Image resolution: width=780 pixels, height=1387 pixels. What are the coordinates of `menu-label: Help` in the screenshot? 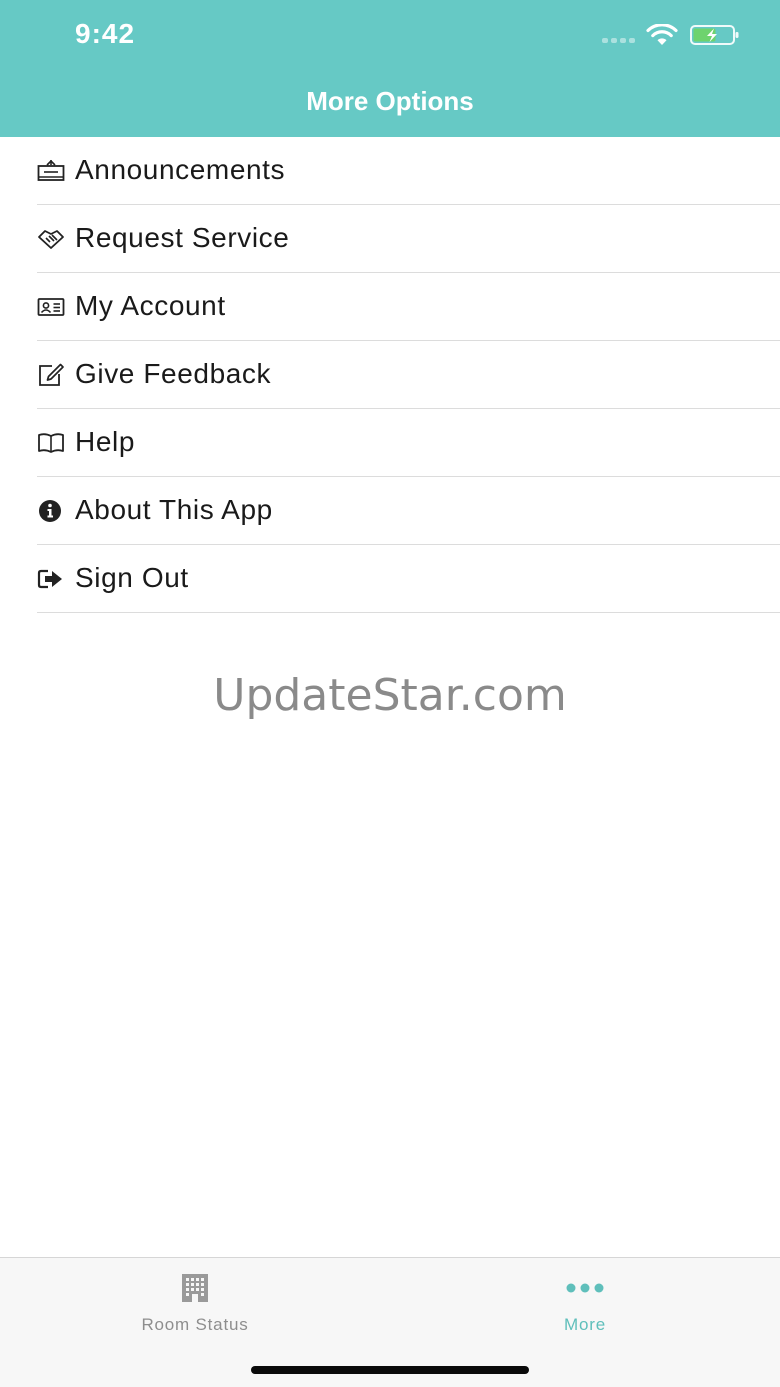 It's located at (105, 441).